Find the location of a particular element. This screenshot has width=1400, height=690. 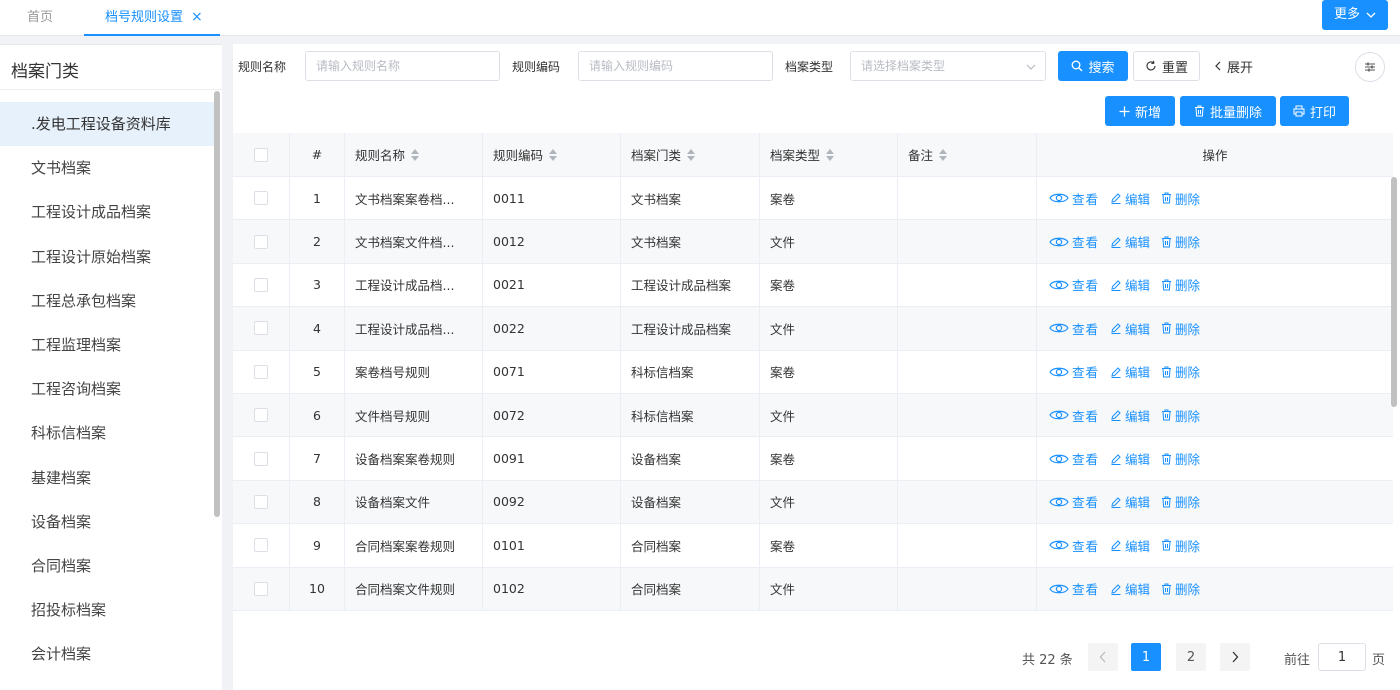

print-button: 打印 is located at coordinates (1314, 111).